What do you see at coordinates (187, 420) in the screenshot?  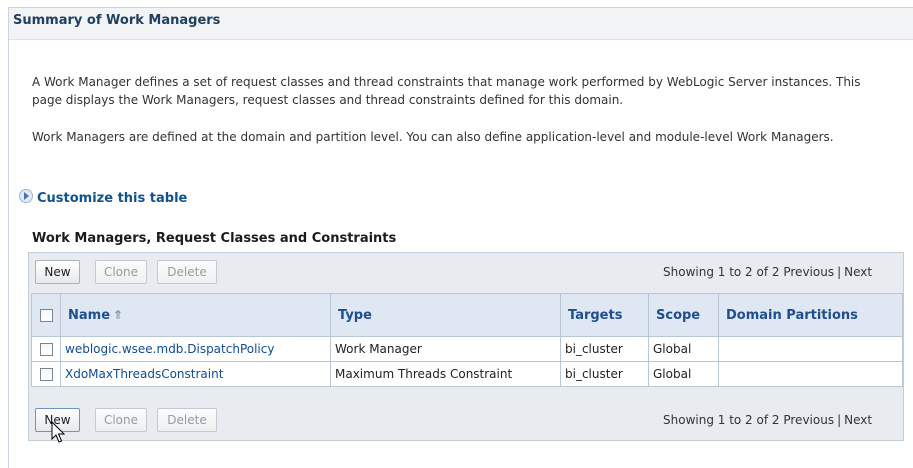 I see `delete-button-bottom: Delete` at bounding box center [187, 420].